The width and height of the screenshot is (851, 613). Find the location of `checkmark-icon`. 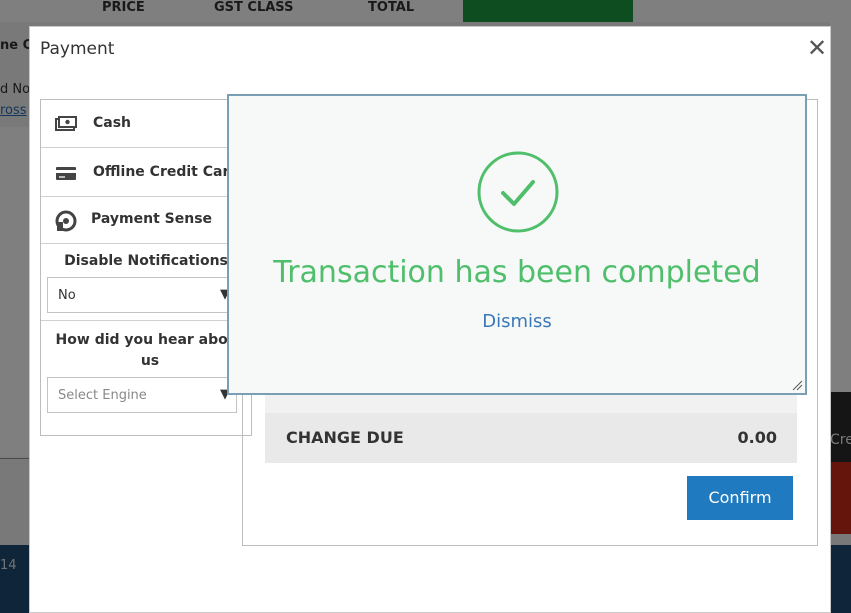

checkmark-icon is located at coordinates (518, 192).